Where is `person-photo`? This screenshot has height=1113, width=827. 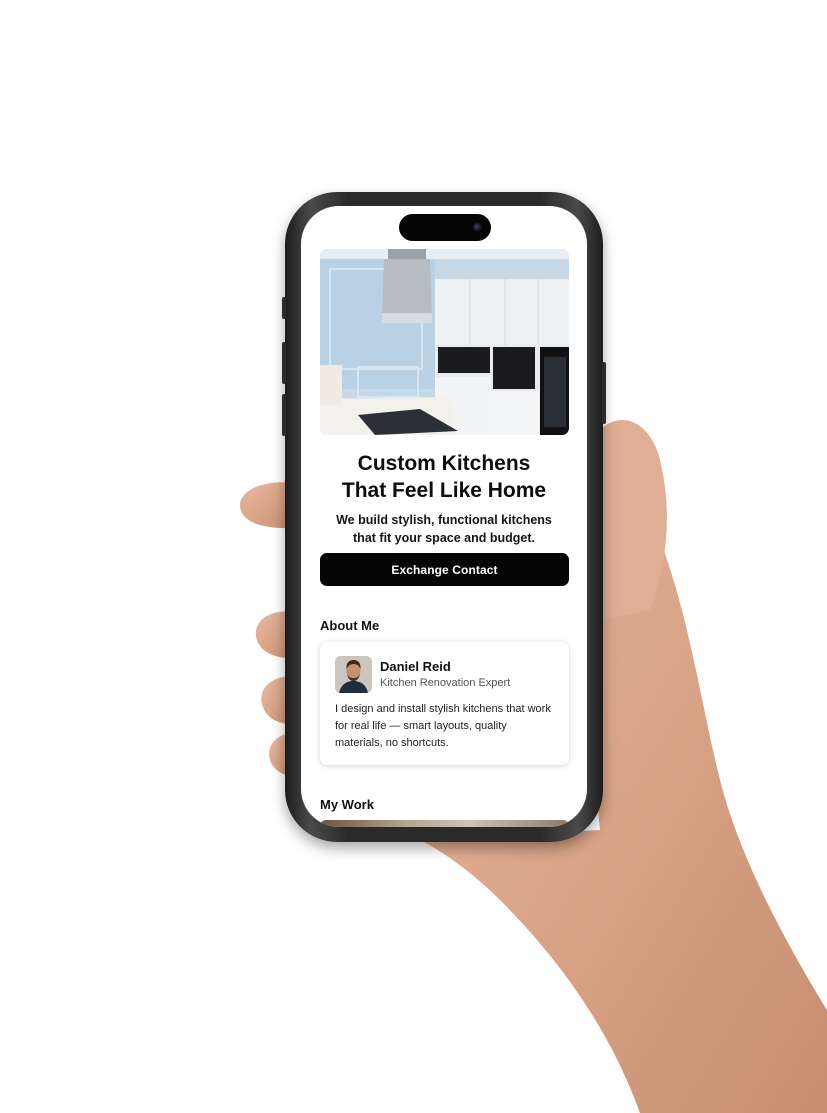
person-photo is located at coordinates (353, 674).